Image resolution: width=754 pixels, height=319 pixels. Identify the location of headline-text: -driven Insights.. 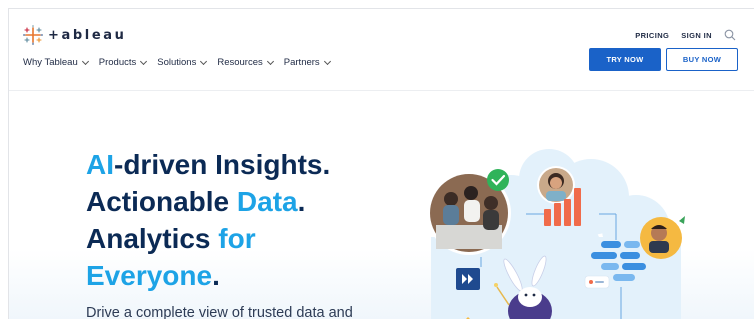
(222, 164).